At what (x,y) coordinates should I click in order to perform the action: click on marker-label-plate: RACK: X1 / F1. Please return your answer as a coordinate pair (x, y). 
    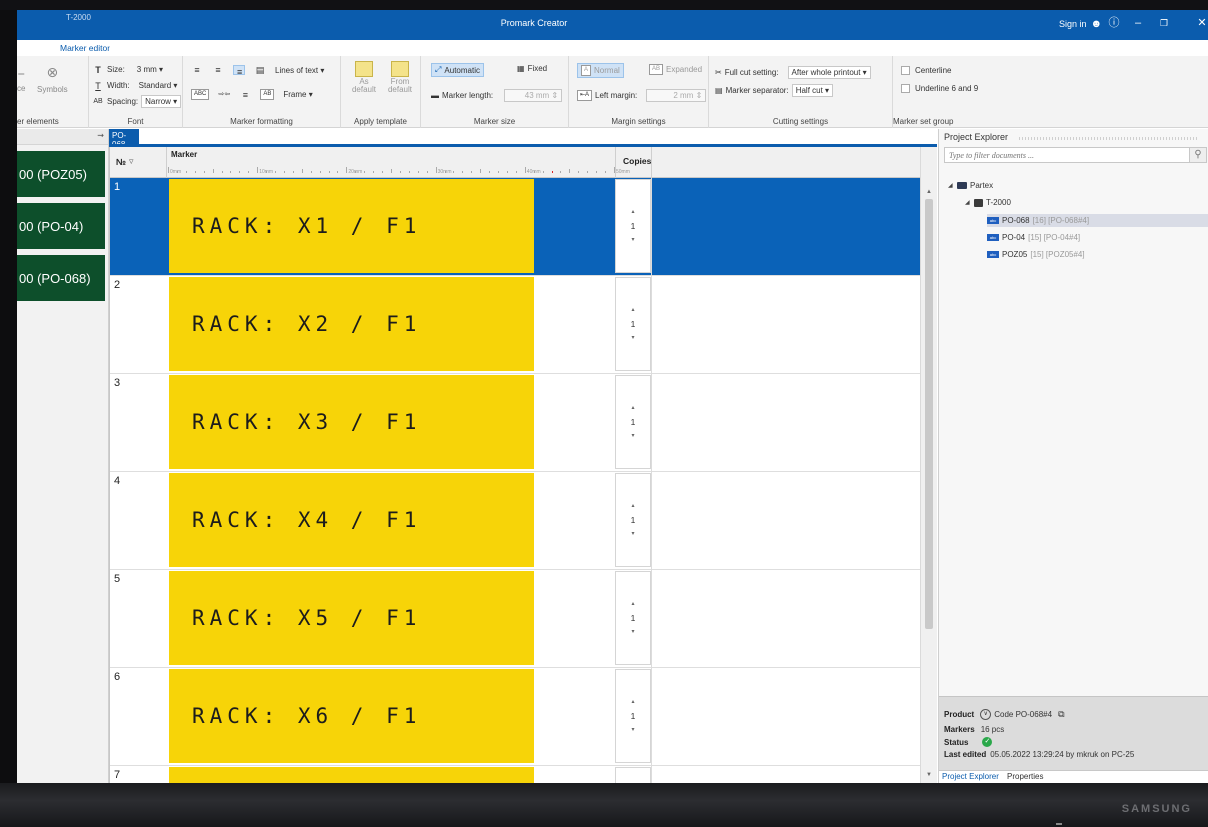
    Looking at the image, I should click on (351, 226).